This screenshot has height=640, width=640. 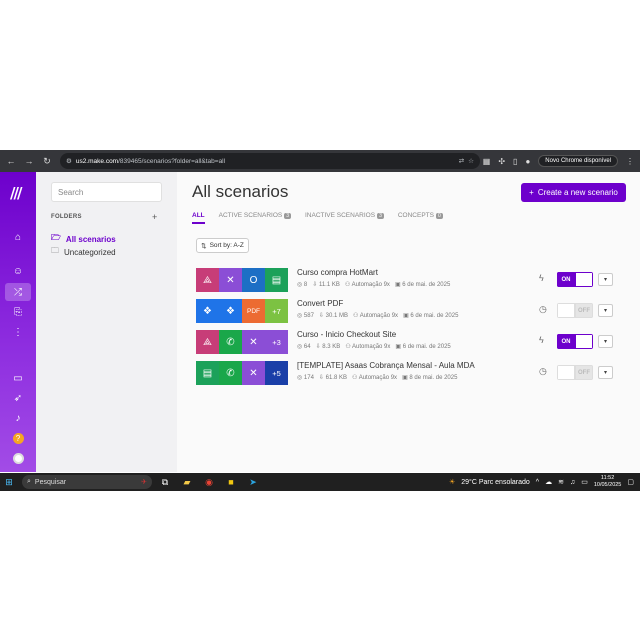 I want to click on ops-meta: ◎ 587, so click(x=305, y=315).